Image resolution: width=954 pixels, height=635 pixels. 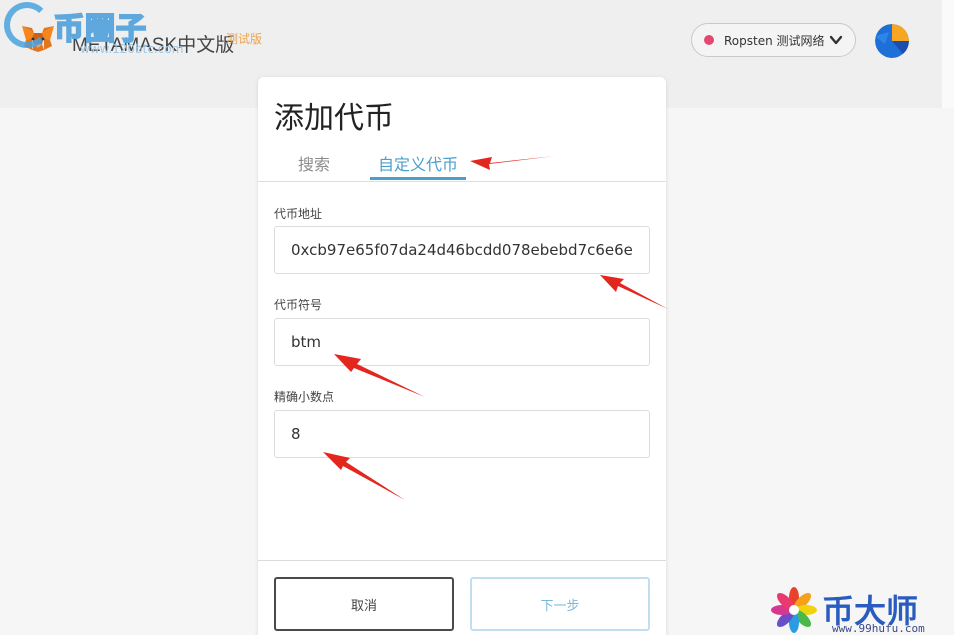 What do you see at coordinates (304, 397) in the screenshot?
I see `token-decimals-label: 精确小数点` at bounding box center [304, 397].